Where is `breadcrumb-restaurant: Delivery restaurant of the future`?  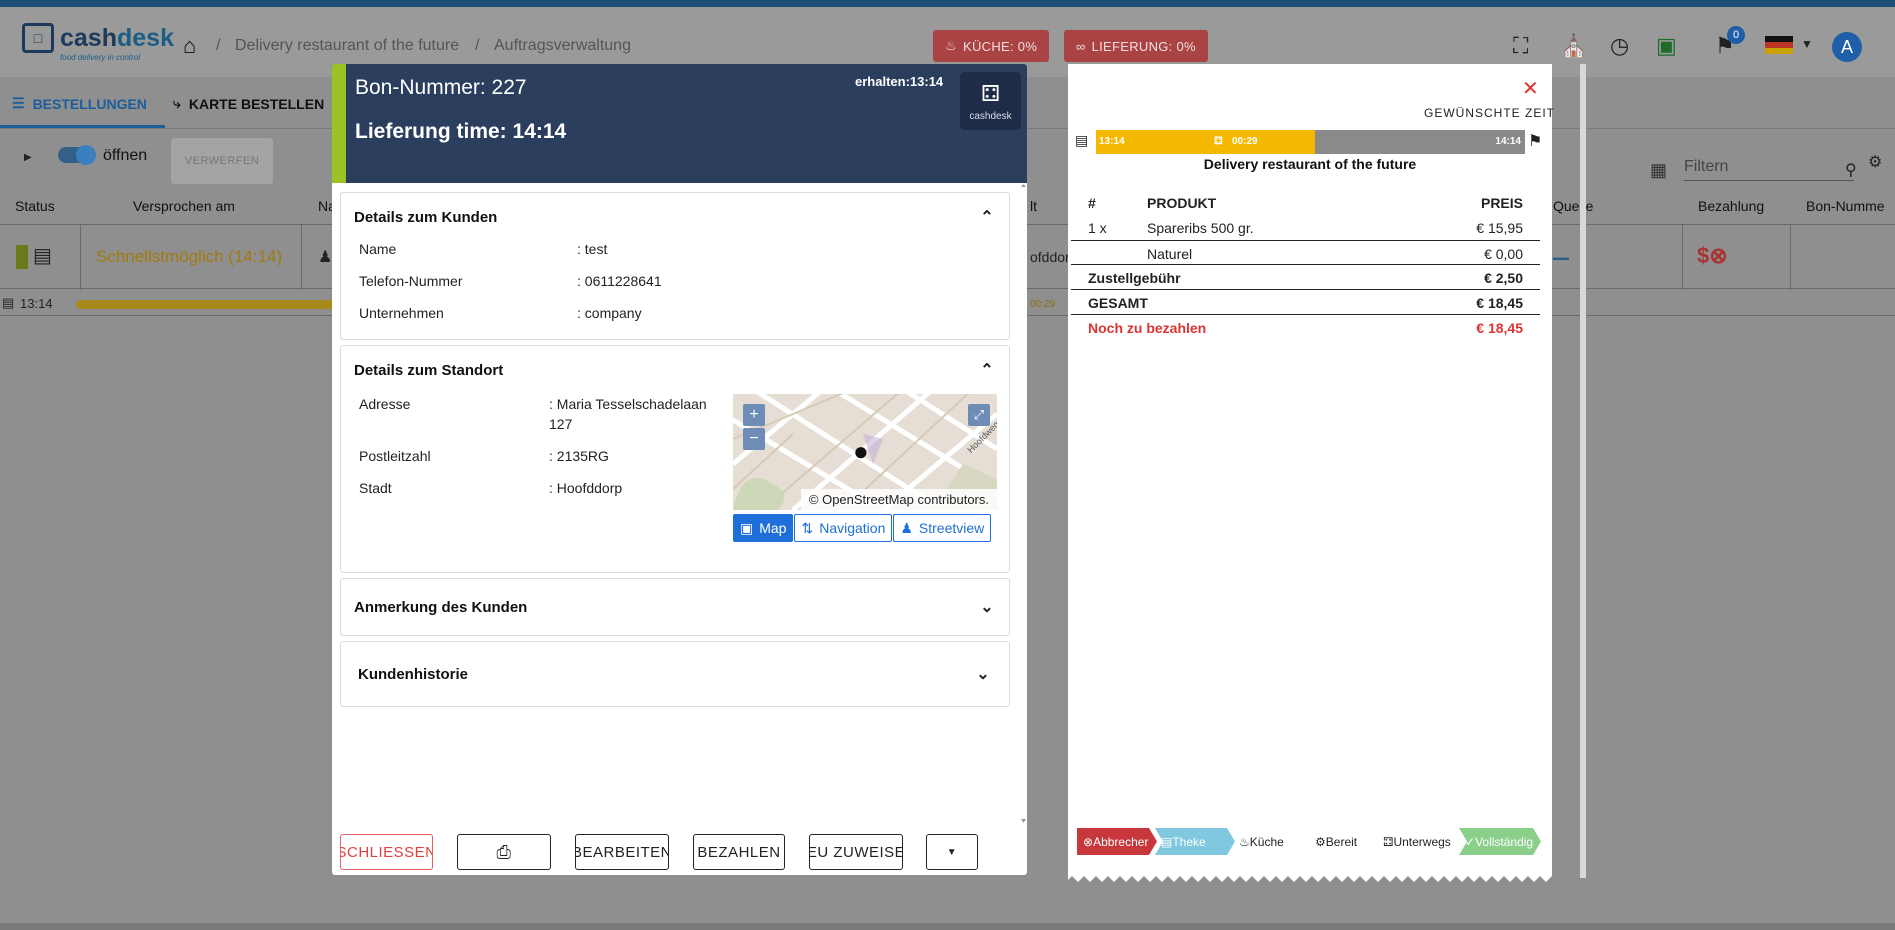
breadcrumb-restaurant: Delivery restaurant of the future is located at coordinates (347, 46).